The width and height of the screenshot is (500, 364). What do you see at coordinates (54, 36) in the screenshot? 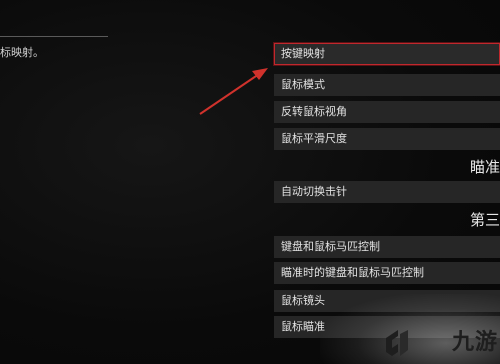
I see `description-divider` at bounding box center [54, 36].